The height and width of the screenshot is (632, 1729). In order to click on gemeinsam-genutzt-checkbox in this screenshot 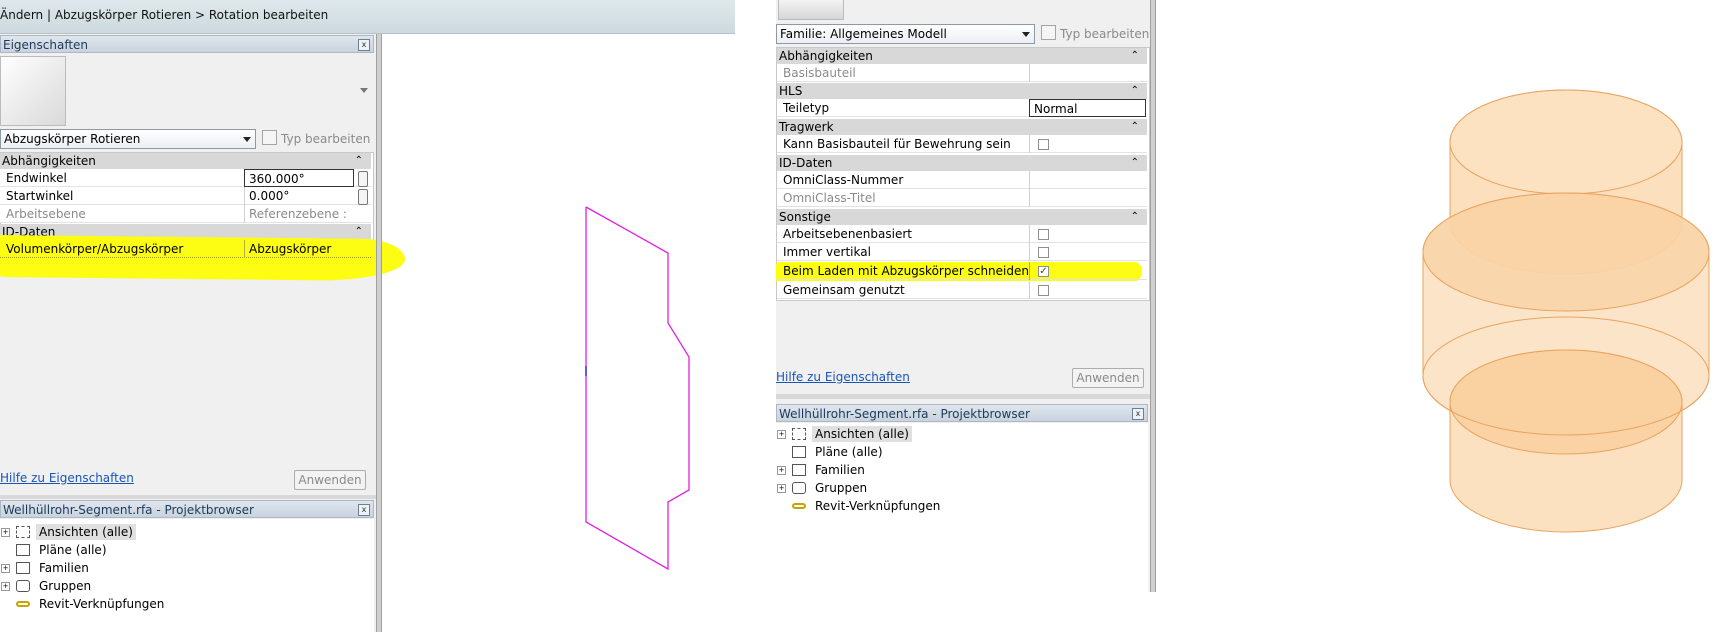, I will do `click(1043, 290)`.